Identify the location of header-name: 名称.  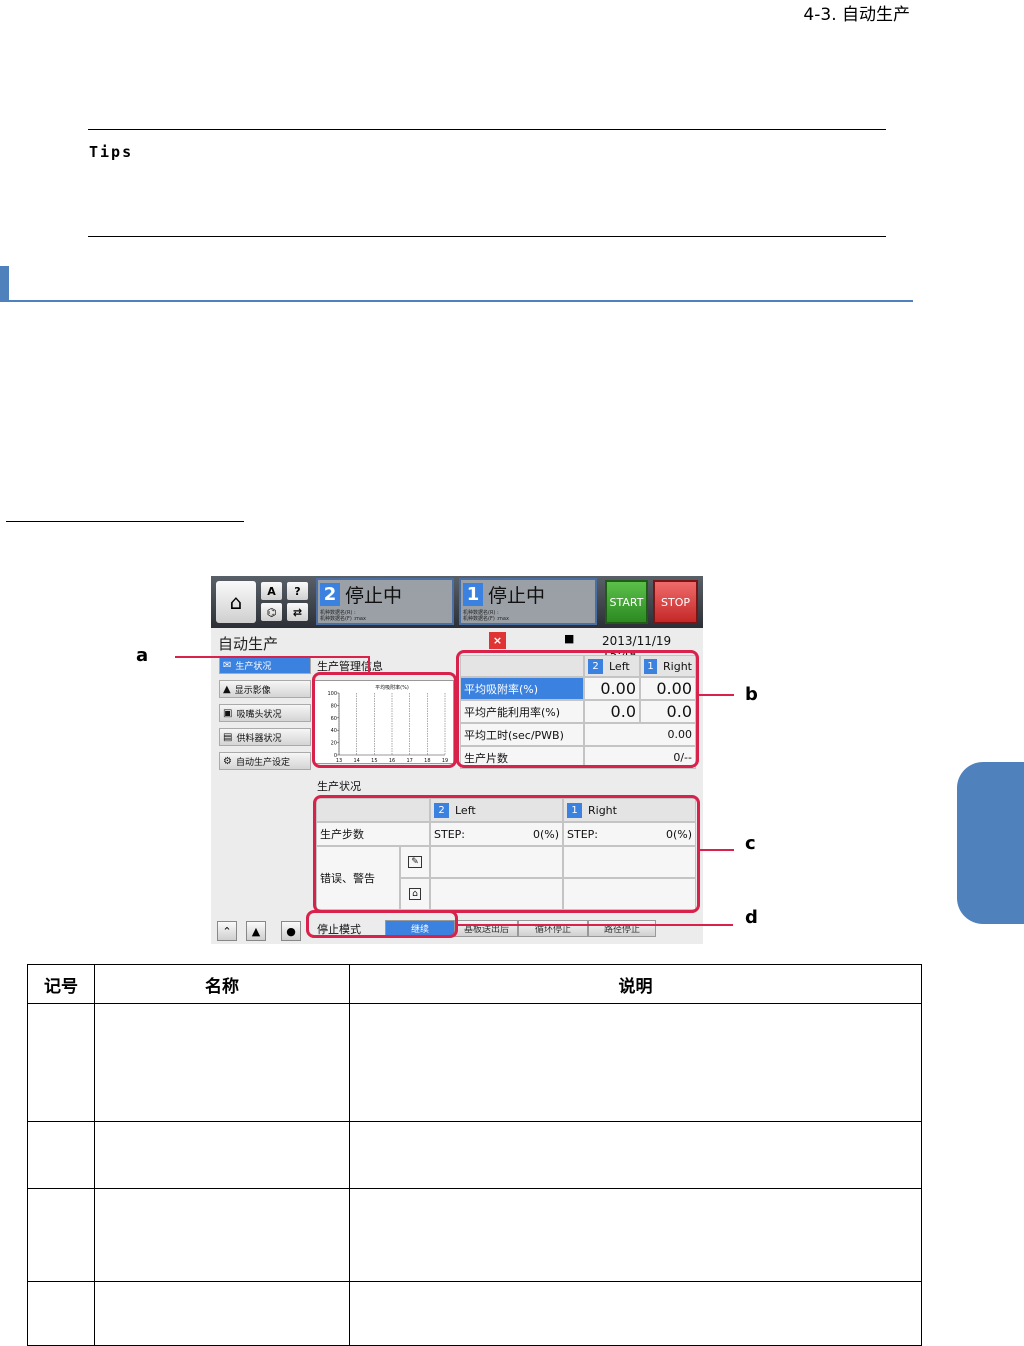
(222, 984).